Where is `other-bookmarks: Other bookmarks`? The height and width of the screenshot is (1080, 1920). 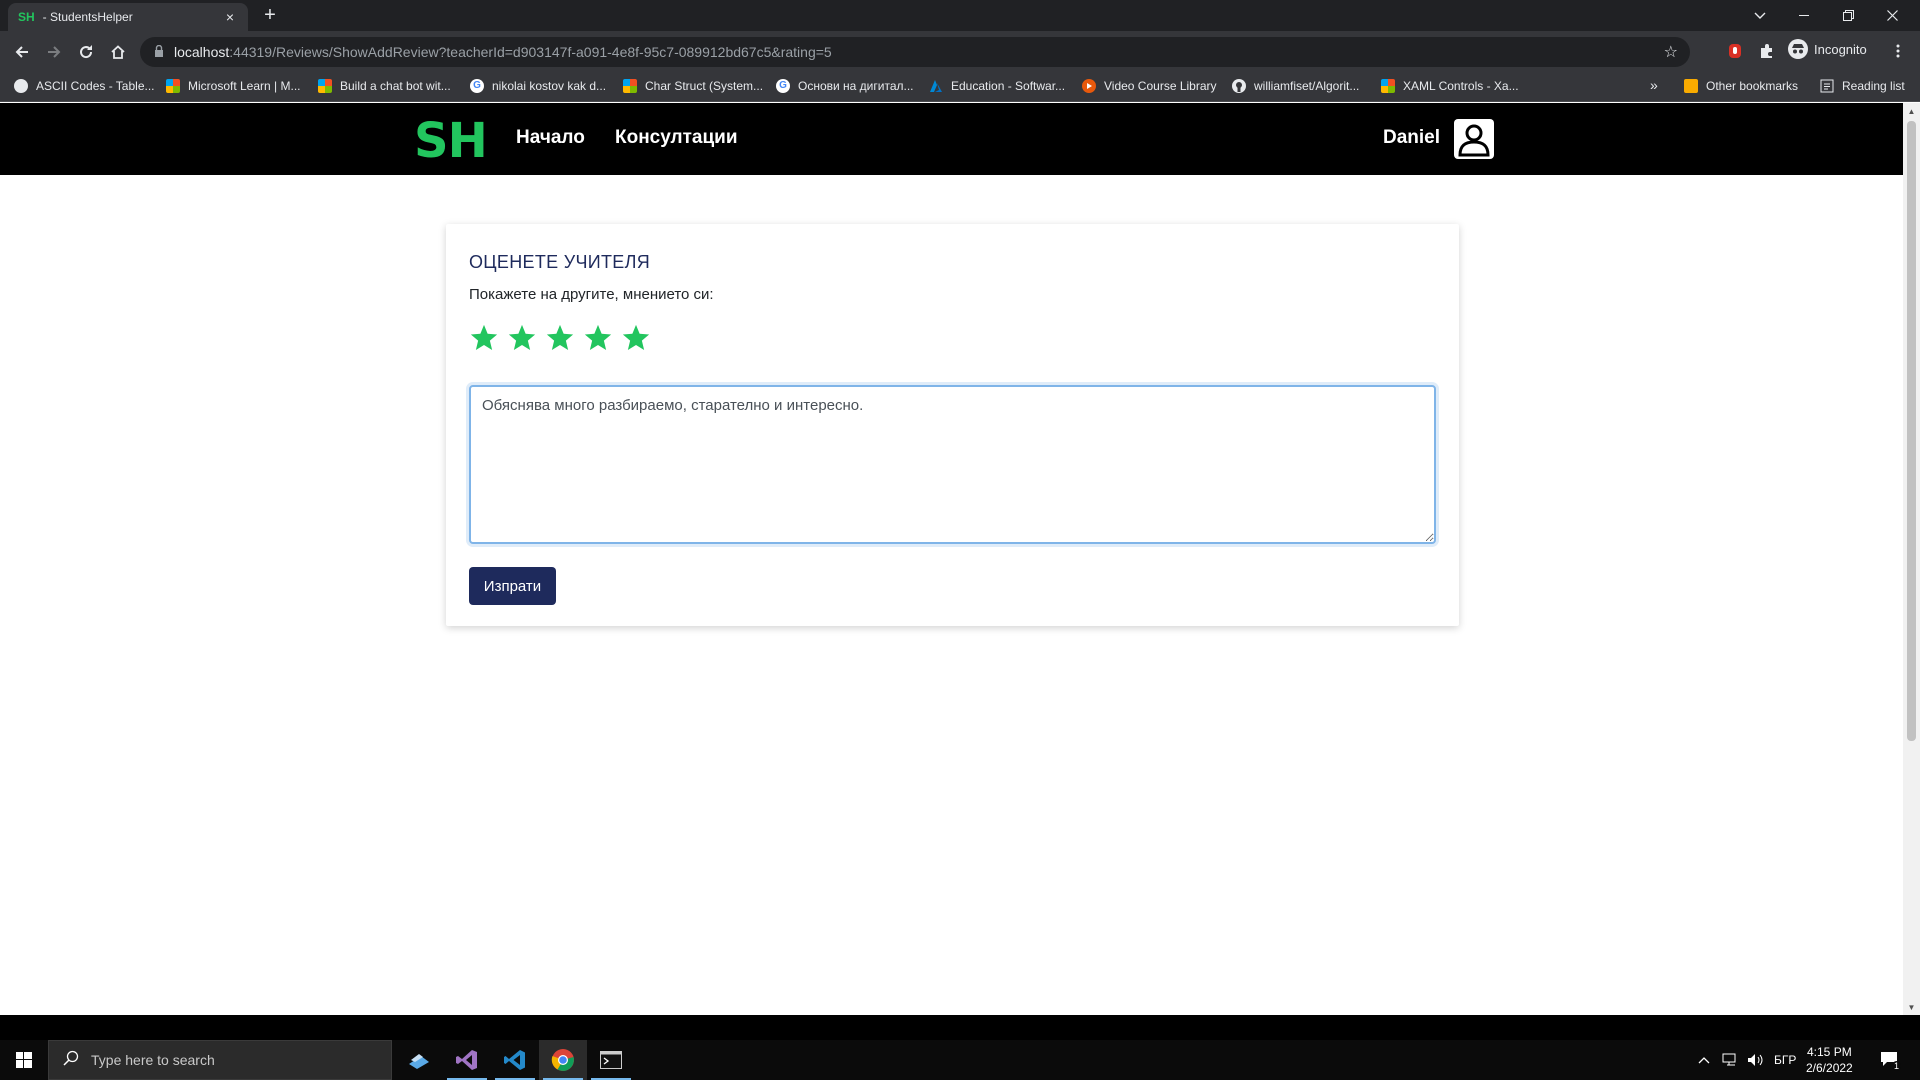 other-bookmarks: Other bookmarks is located at coordinates (1741, 86).